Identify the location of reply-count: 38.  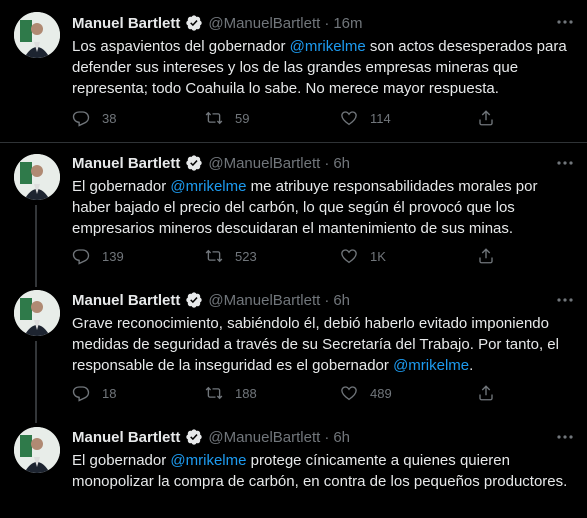
(109, 118).